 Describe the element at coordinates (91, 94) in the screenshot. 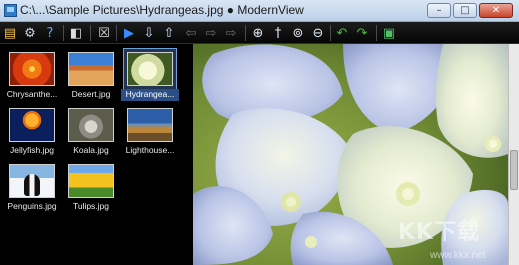

I see `thumbnail-label: Desert.jpg` at that location.